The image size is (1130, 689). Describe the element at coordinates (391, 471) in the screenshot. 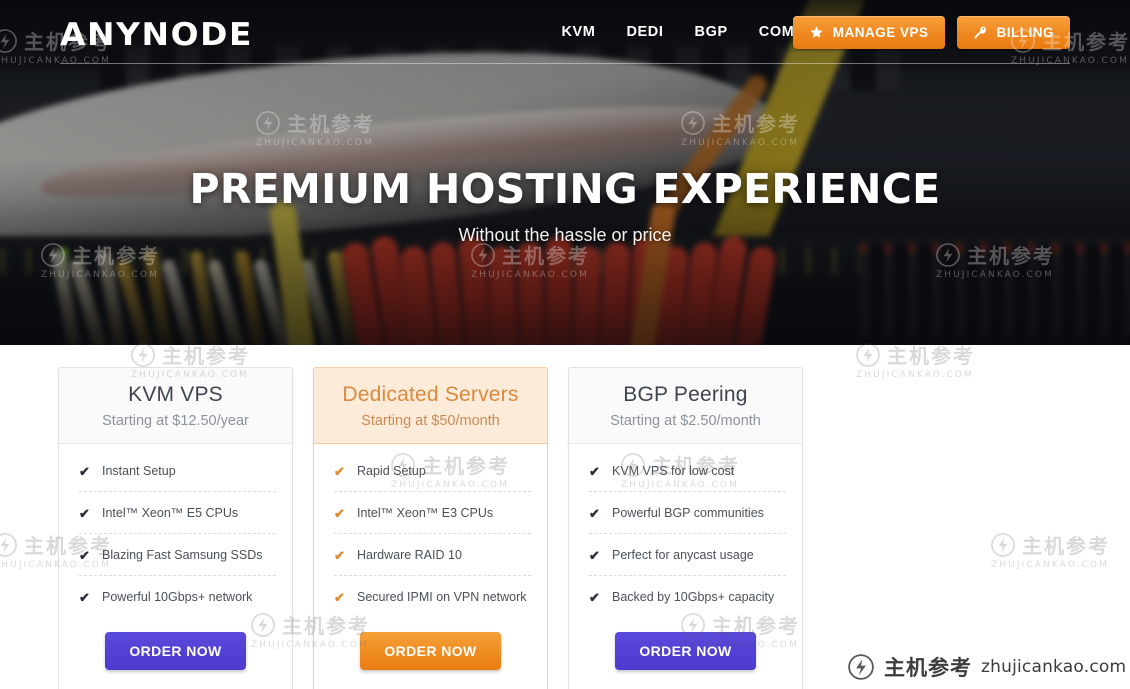

I see `pricing-feature-label: Rapid Setup` at that location.